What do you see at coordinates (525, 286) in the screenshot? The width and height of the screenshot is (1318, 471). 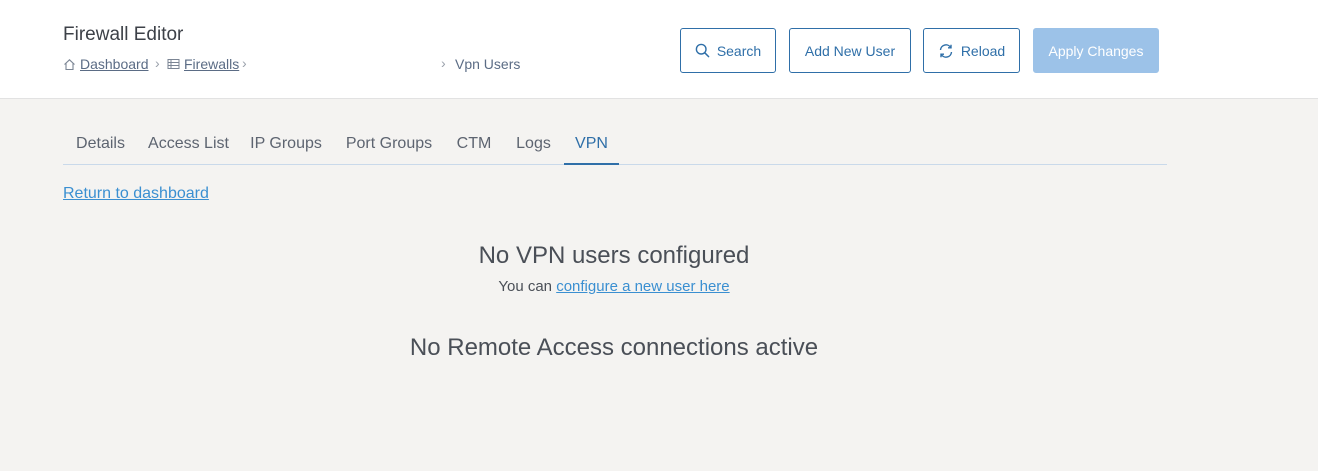 I see `vpn-empty-prefix: You can` at bounding box center [525, 286].